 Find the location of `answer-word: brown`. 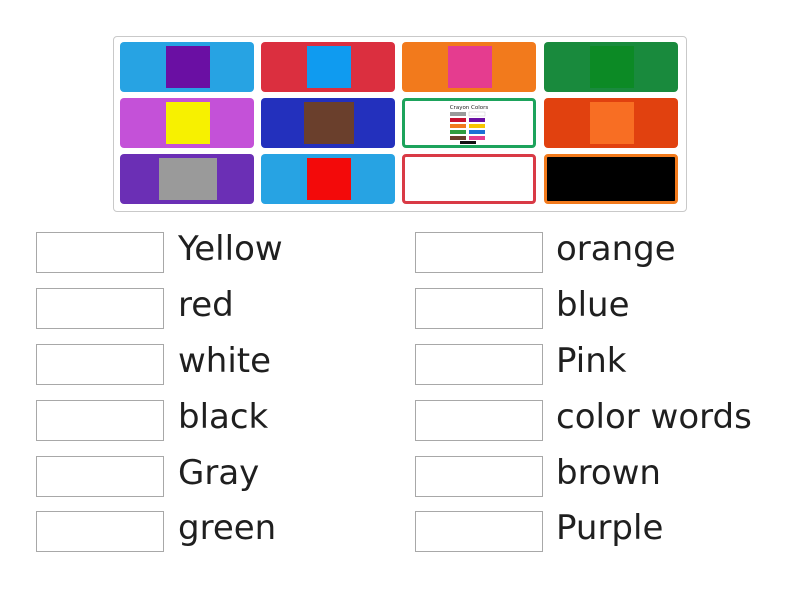

answer-word: brown is located at coordinates (608, 473).